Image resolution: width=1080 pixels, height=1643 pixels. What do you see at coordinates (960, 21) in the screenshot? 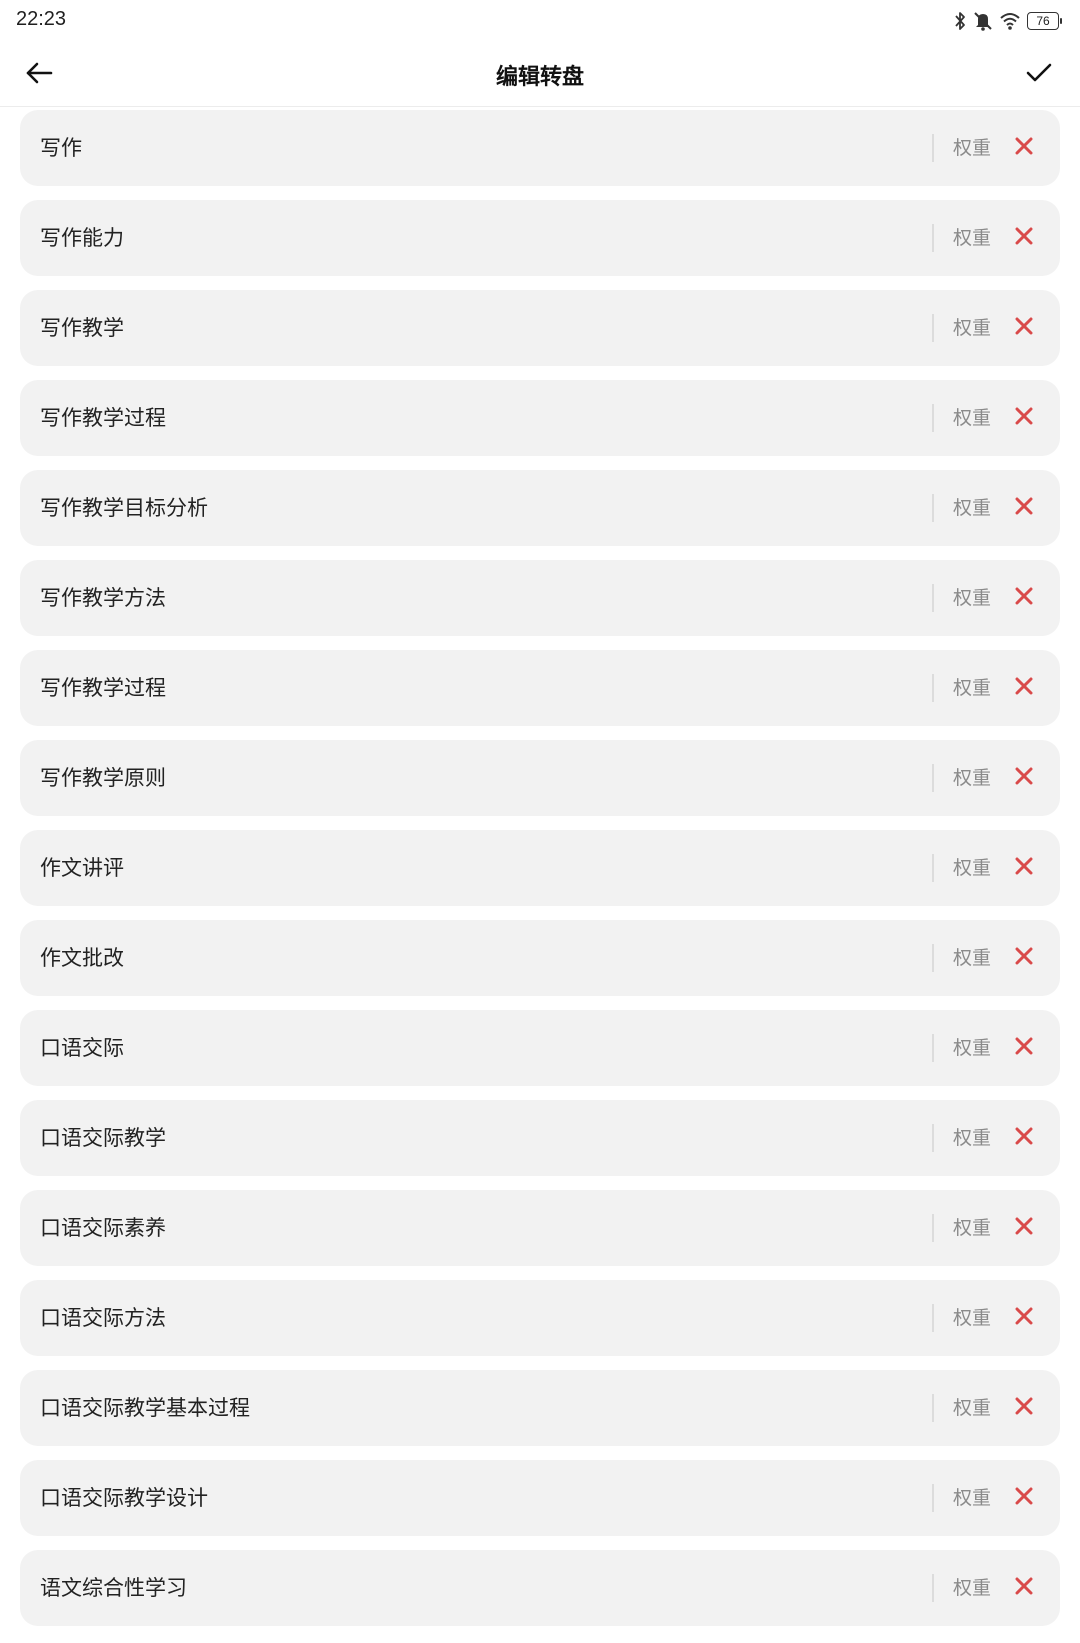
I see `bluetooth-icon` at bounding box center [960, 21].